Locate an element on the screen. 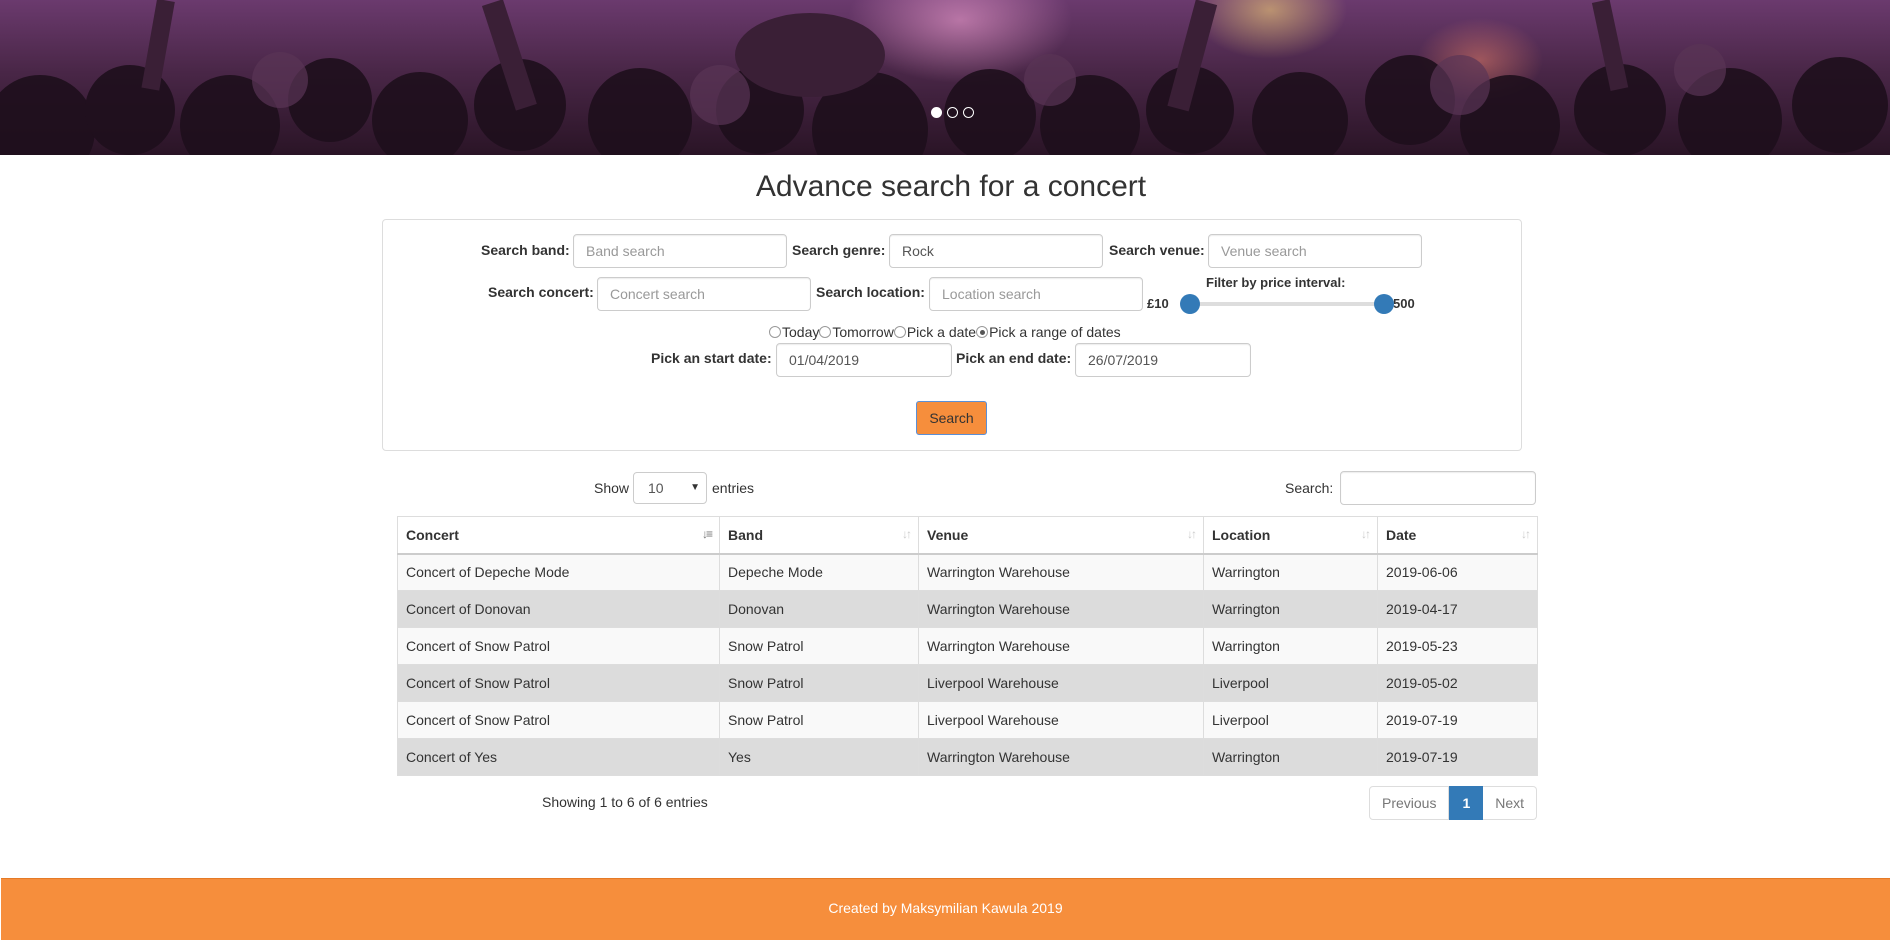 Image resolution: width=1890 pixels, height=940 pixels. concert-label: Search concert: is located at coordinates (541, 292).